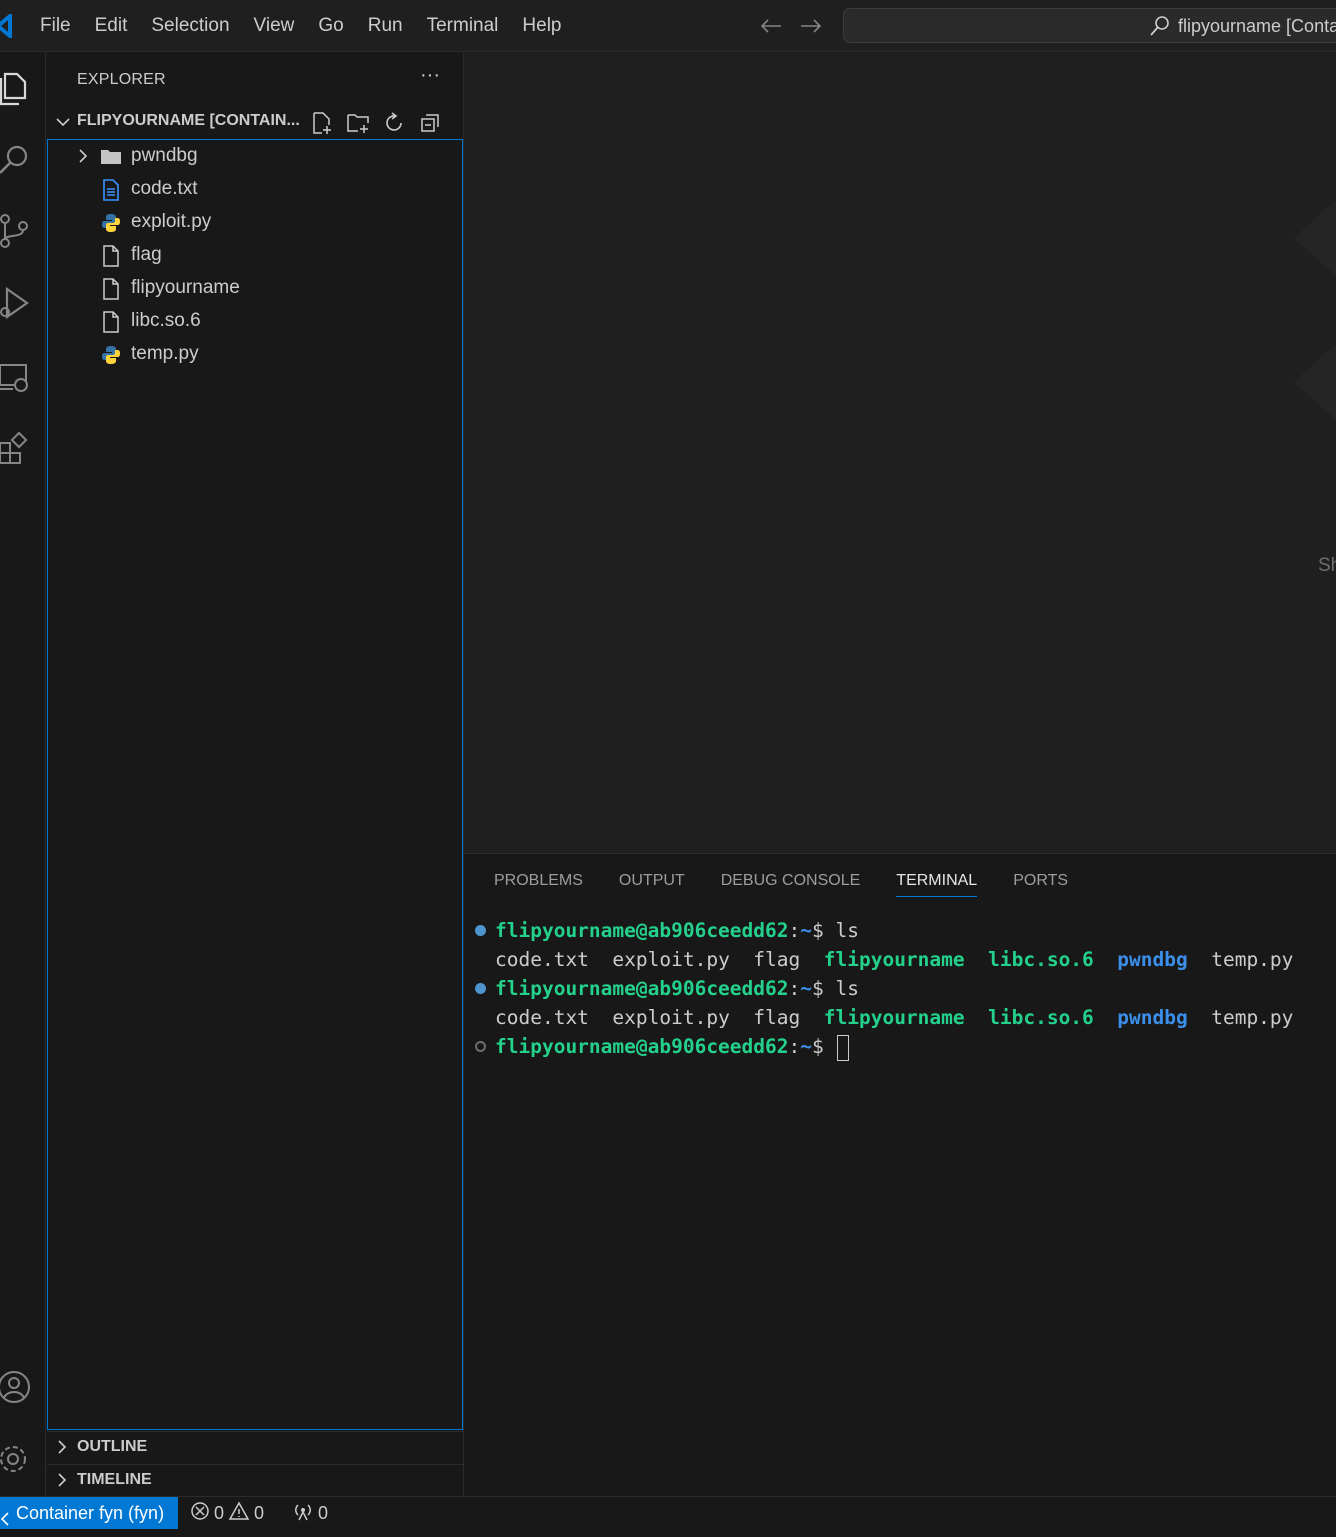 This screenshot has width=1336, height=1537. Describe the element at coordinates (771, 26) in the screenshot. I see `back-arrow-icon` at that location.